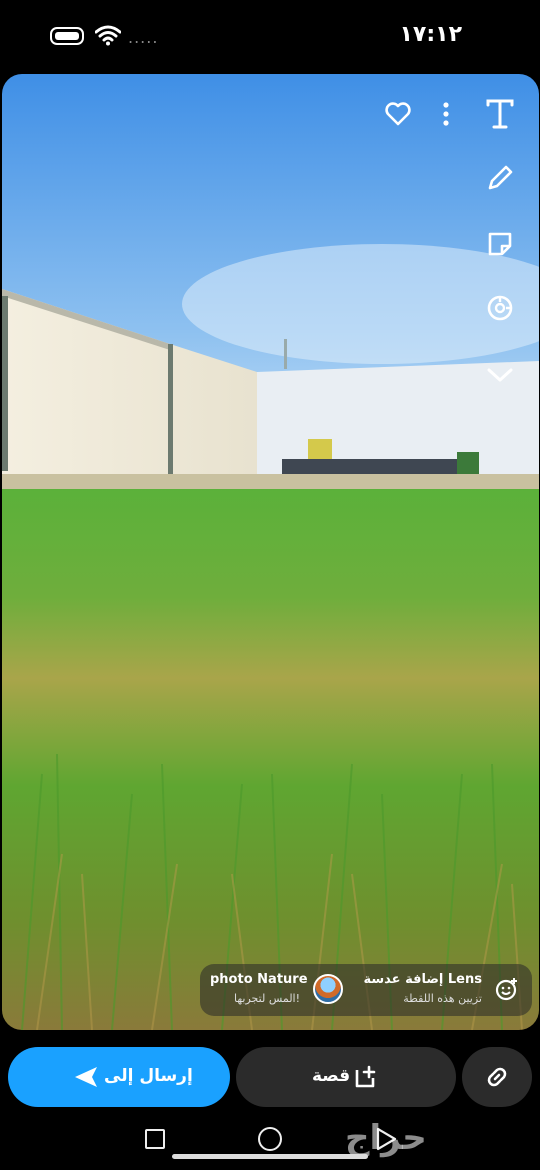  I want to click on home-indicator, so click(270, 1156).